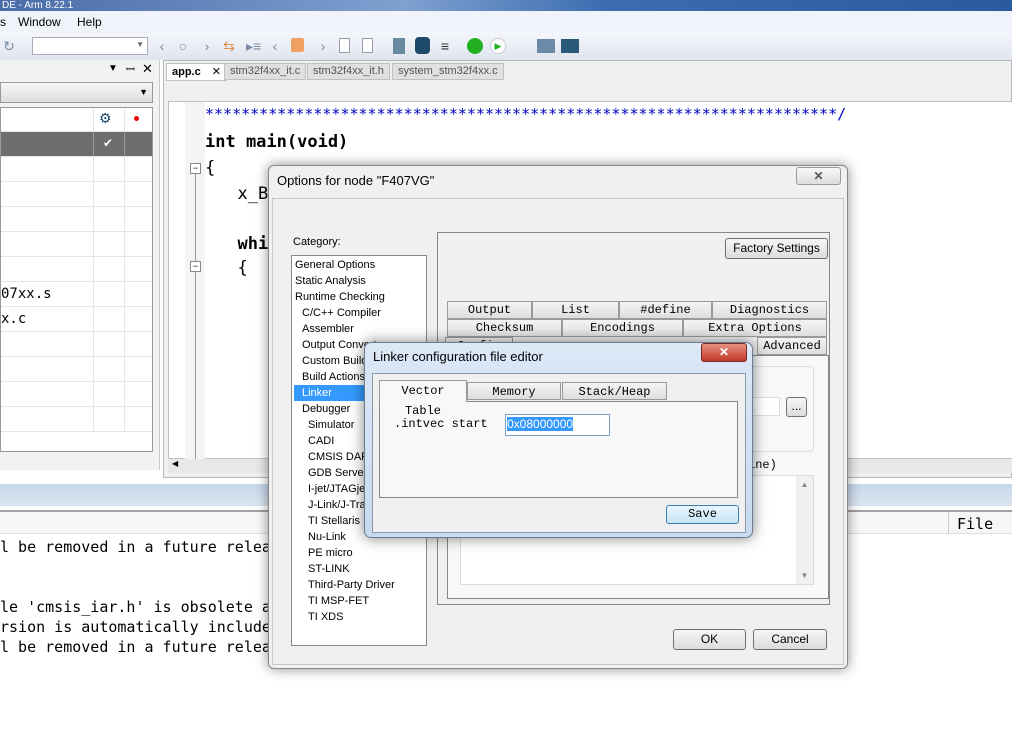 Image resolution: width=1012 pixels, height=732 pixels. Describe the element at coordinates (243, 244) in the screenshot. I see `code-line: whi` at that location.